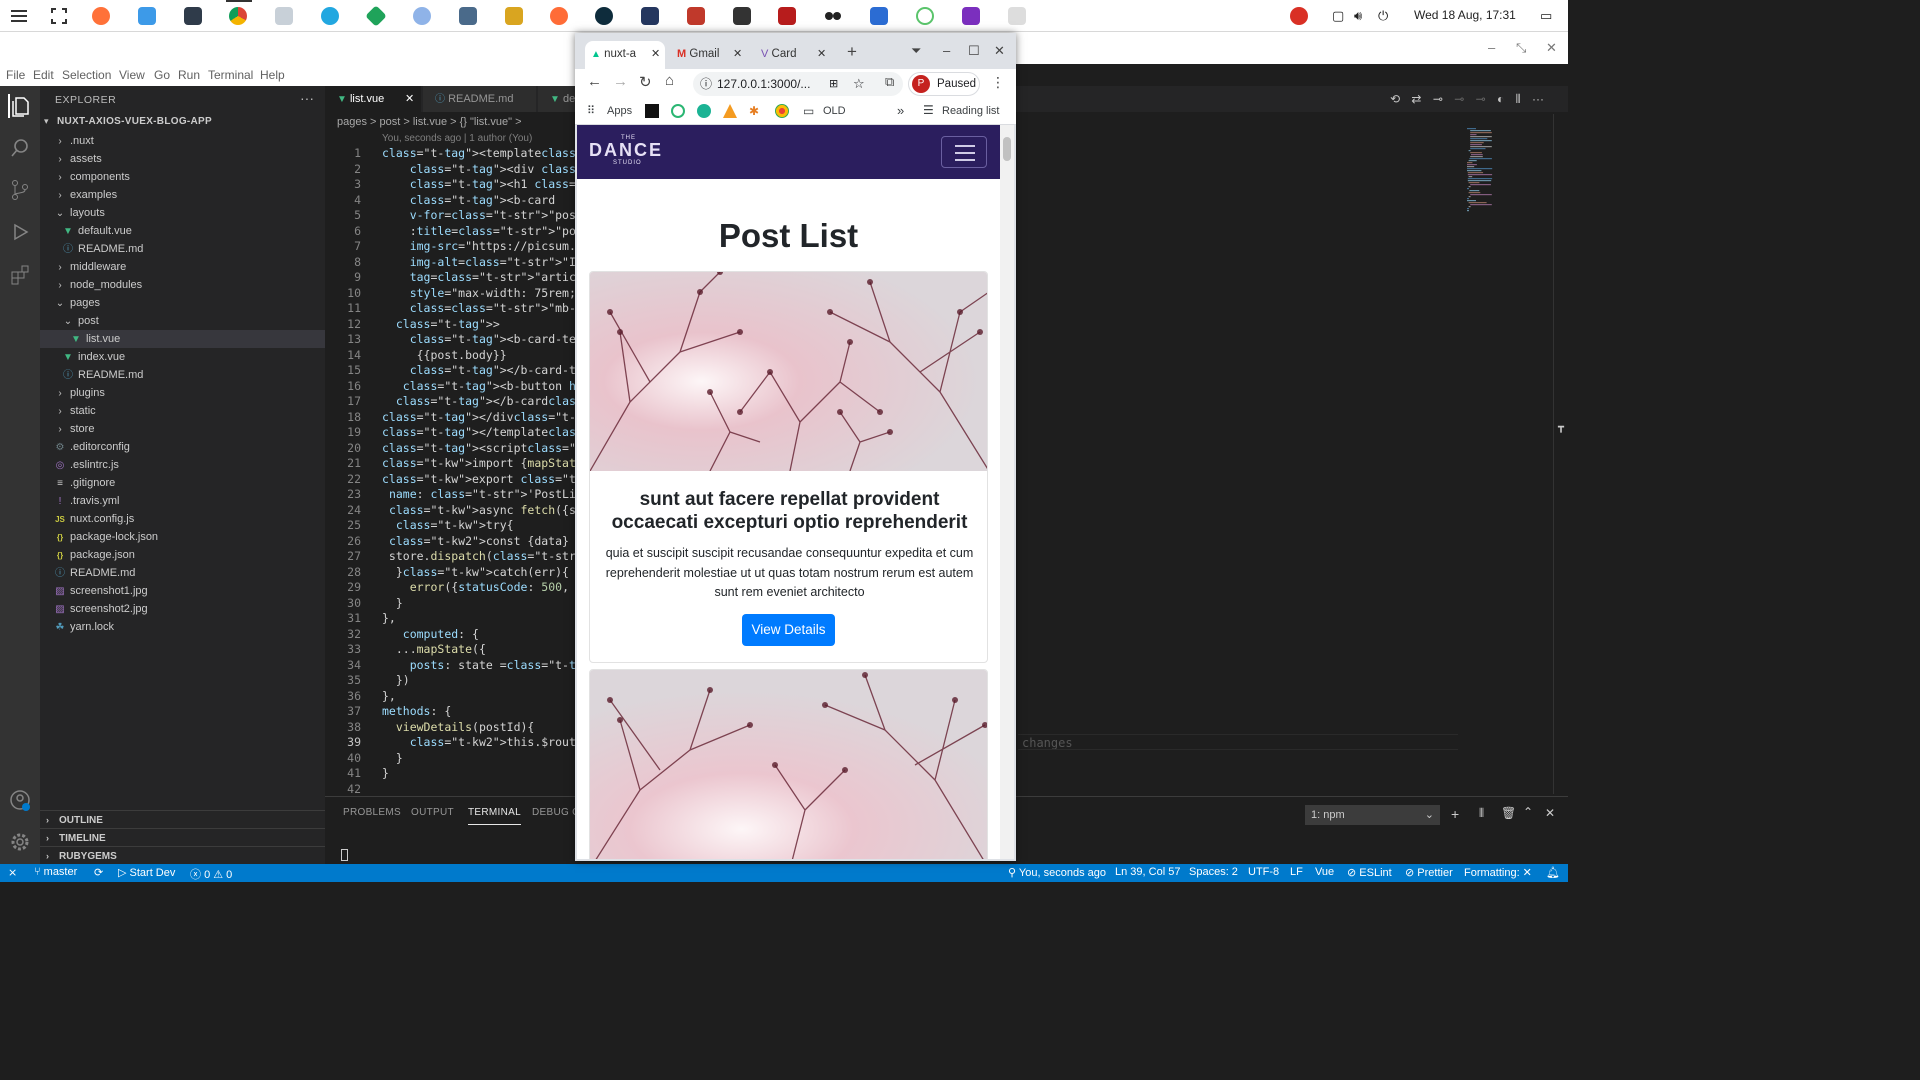 Image resolution: width=1920 pixels, height=1080 pixels. I want to click on chrome-menu-icon: ⋮, so click(998, 82).